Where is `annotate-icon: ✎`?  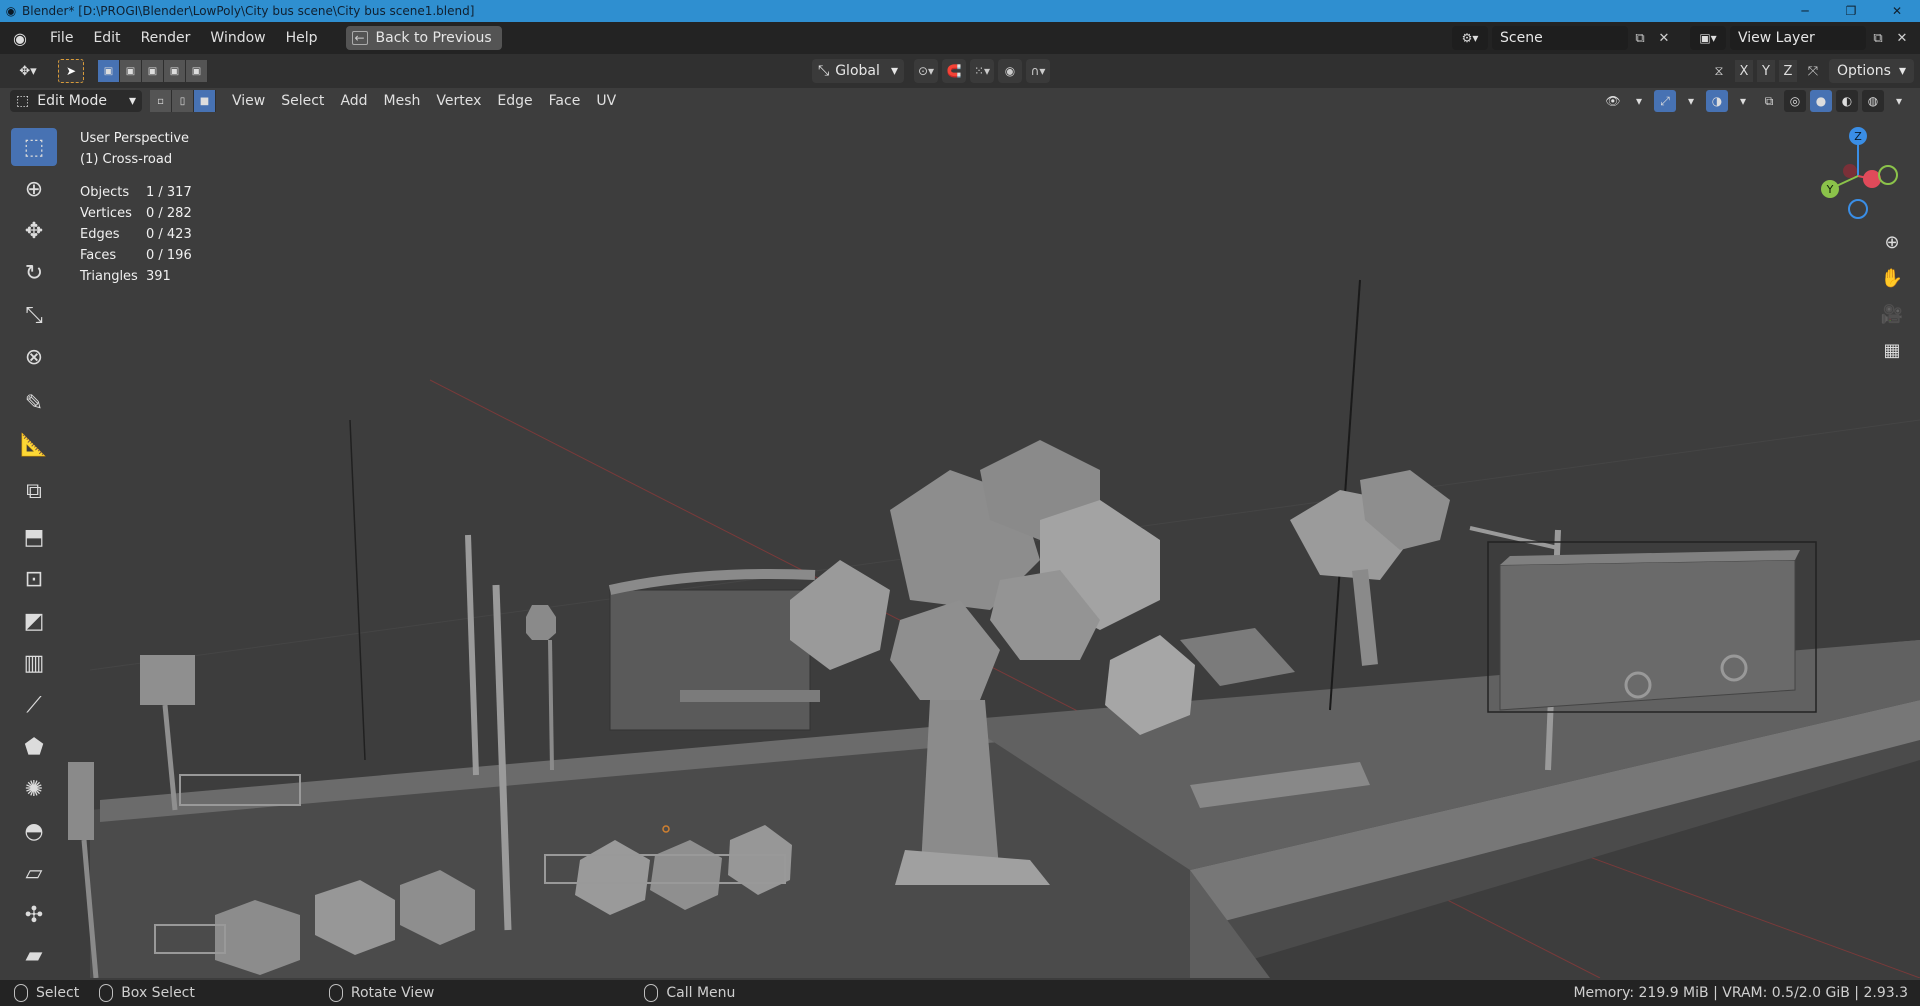 annotate-icon: ✎ is located at coordinates (34, 403).